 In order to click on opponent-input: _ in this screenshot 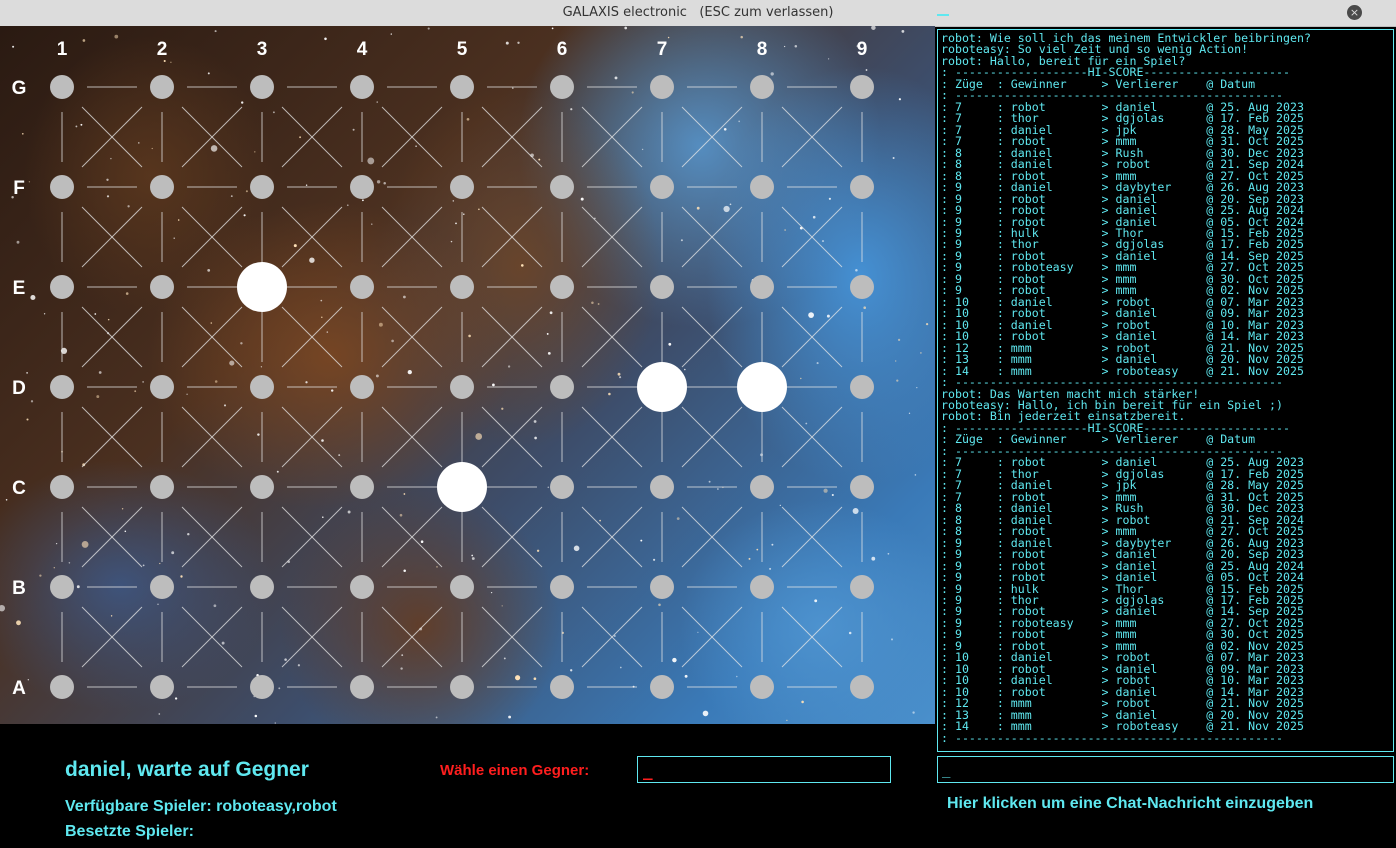, I will do `click(764, 769)`.